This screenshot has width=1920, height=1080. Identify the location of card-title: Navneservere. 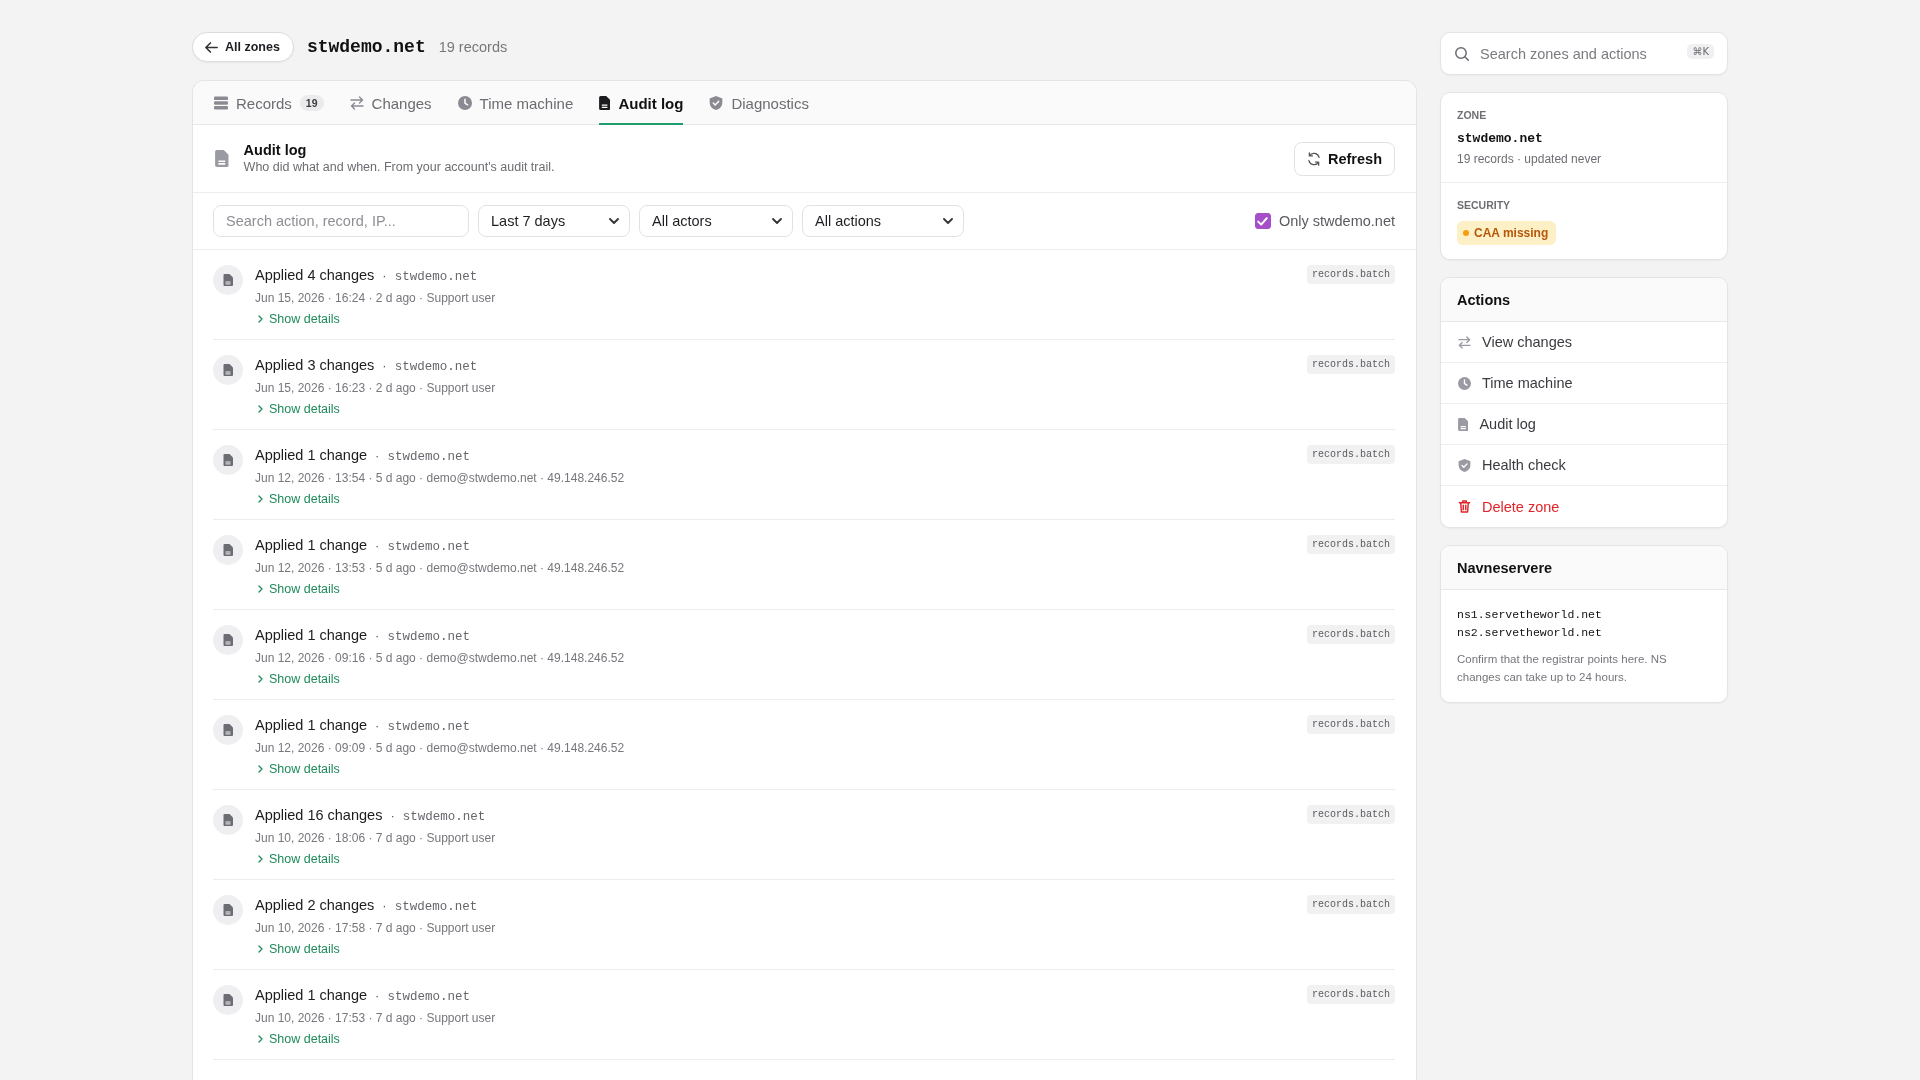
(1584, 568).